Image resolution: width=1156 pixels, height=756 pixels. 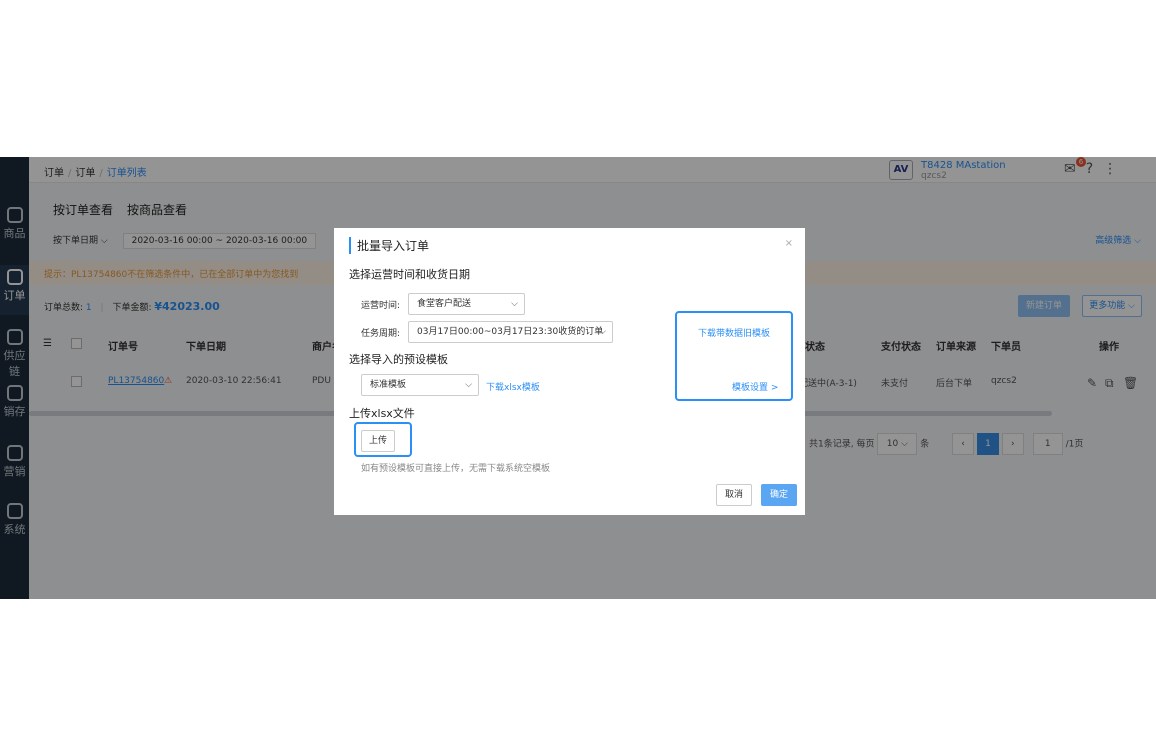 What do you see at coordinates (381, 306) in the screenshot?
I see `op-time-label: 运营时间:` at bounding box center [381, 306].